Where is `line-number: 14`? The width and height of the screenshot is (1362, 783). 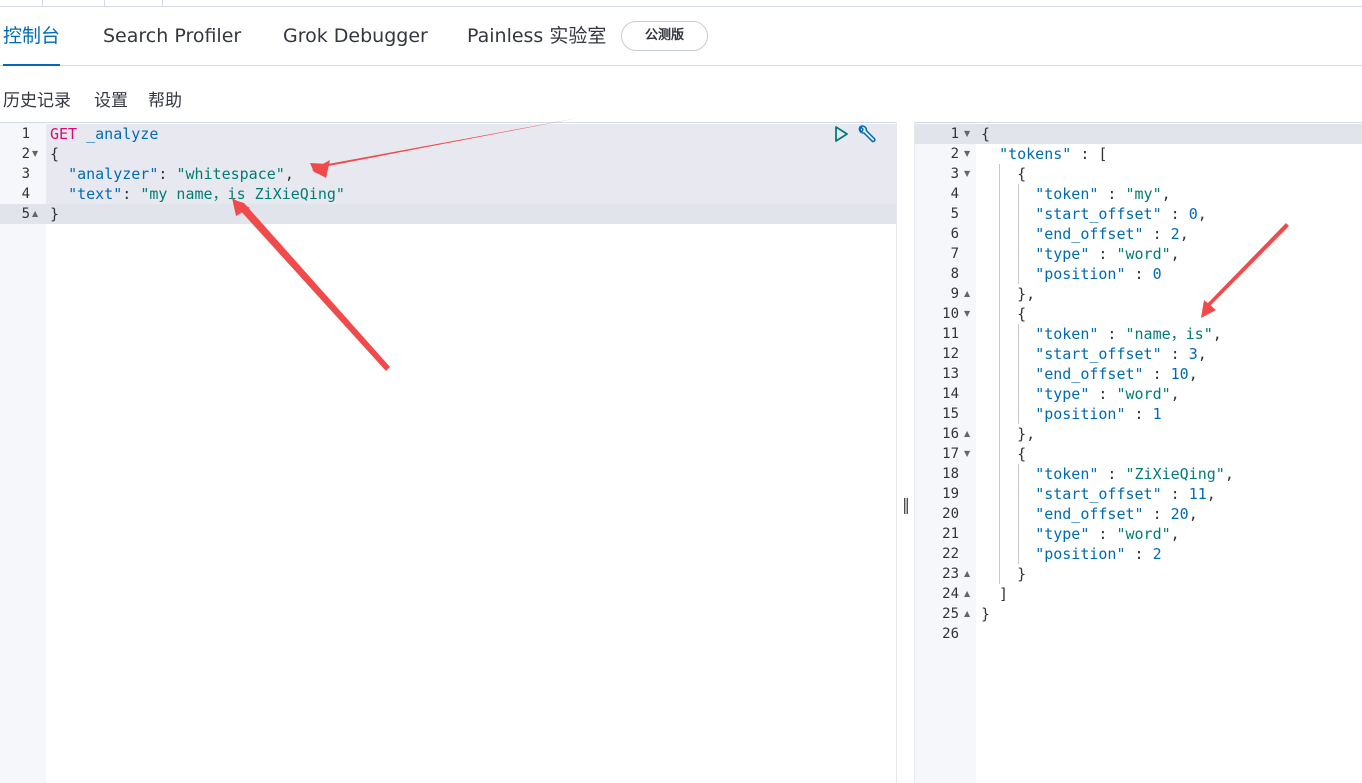 line-number: 14 is located at coordinates (950, 394).